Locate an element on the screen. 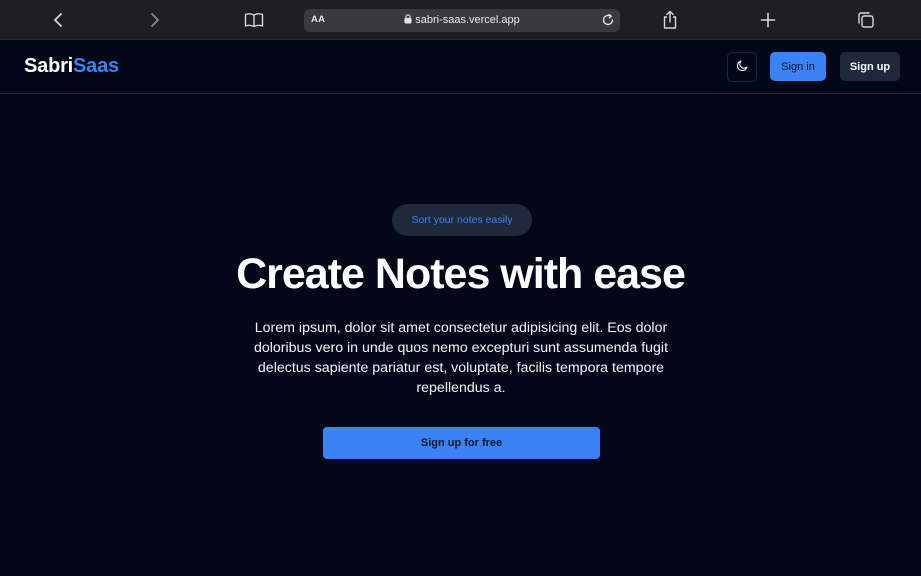 This screenshot has width=921, height=576. sign-up-button: Sign up is located at coordinates (870, 66).